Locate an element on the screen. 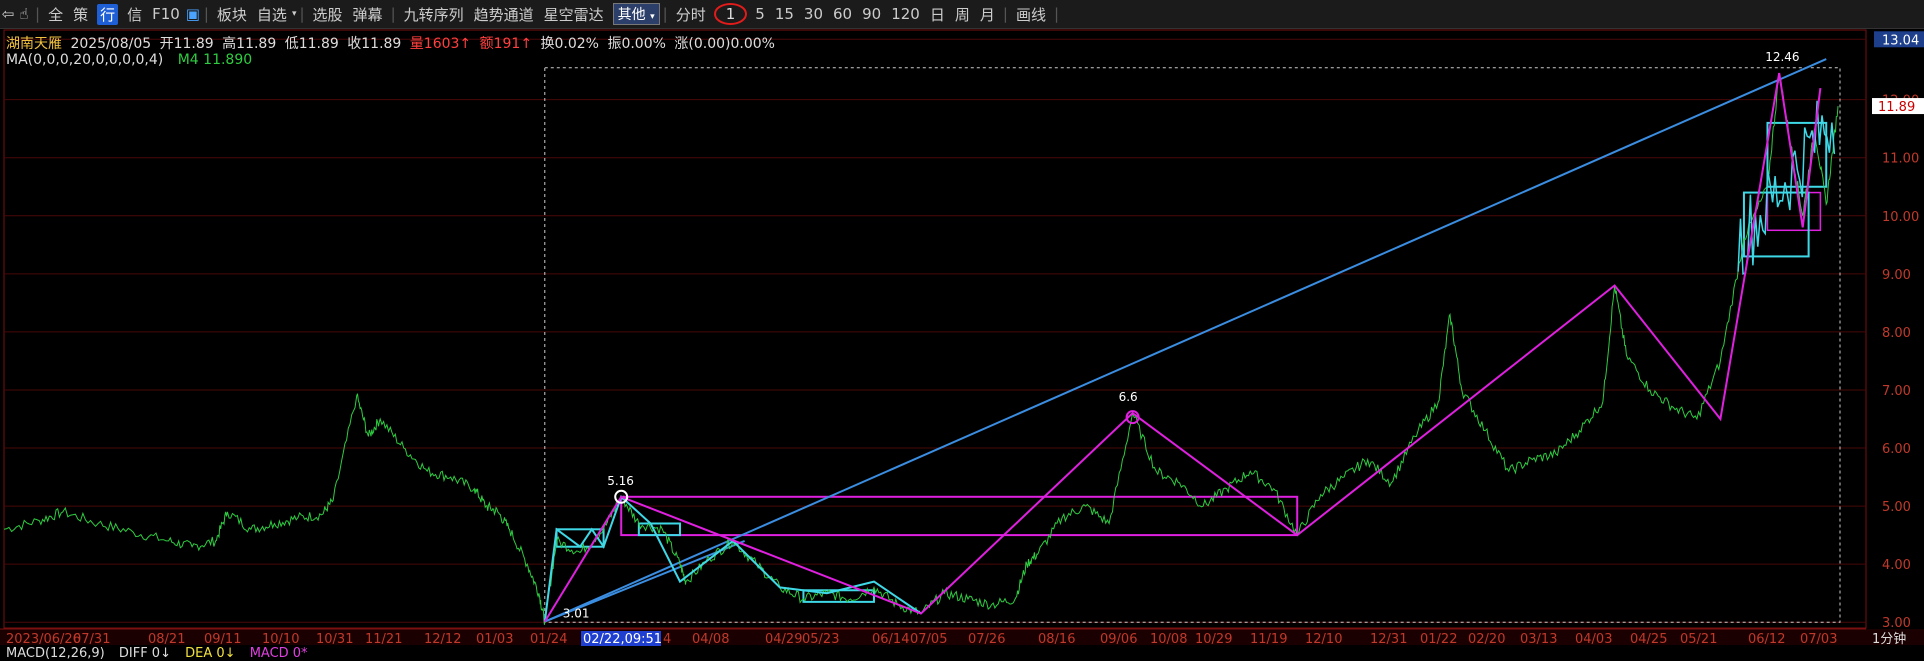 This screenshot has height=661, width=1924. y-tick-label: 5.00 is located at coordinates (1896, 507).